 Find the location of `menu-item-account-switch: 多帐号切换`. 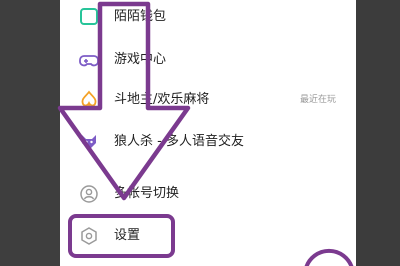

menu-item-account-switch: 多帐号切换 is located at coordinates (208, 194).